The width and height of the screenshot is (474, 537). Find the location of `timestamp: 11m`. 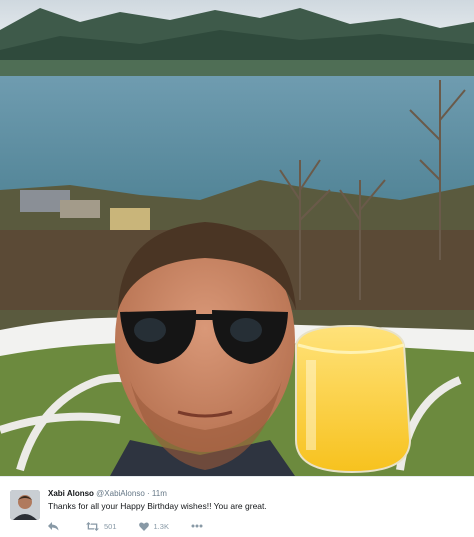

timestamp: 11m is located at coordinates (159, 493).